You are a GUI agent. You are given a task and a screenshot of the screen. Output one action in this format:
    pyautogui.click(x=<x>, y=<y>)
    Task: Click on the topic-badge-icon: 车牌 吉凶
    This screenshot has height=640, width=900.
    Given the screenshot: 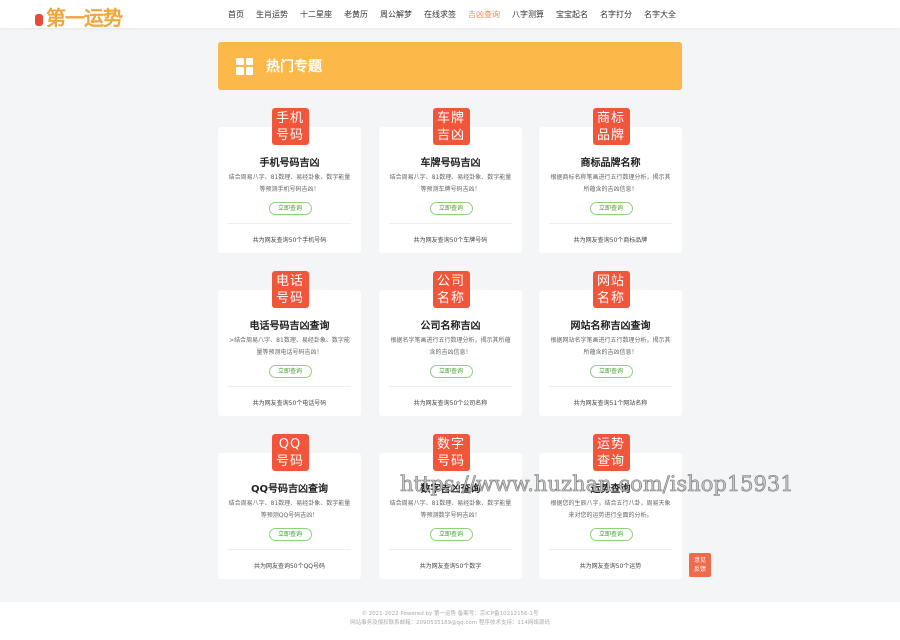 What is the action you would take?
    pyautogui.click(x=451, y=126)
    